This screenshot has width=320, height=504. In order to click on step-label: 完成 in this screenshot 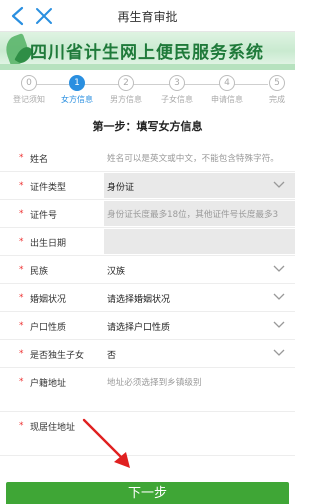, I will do `click(277, 99)`.